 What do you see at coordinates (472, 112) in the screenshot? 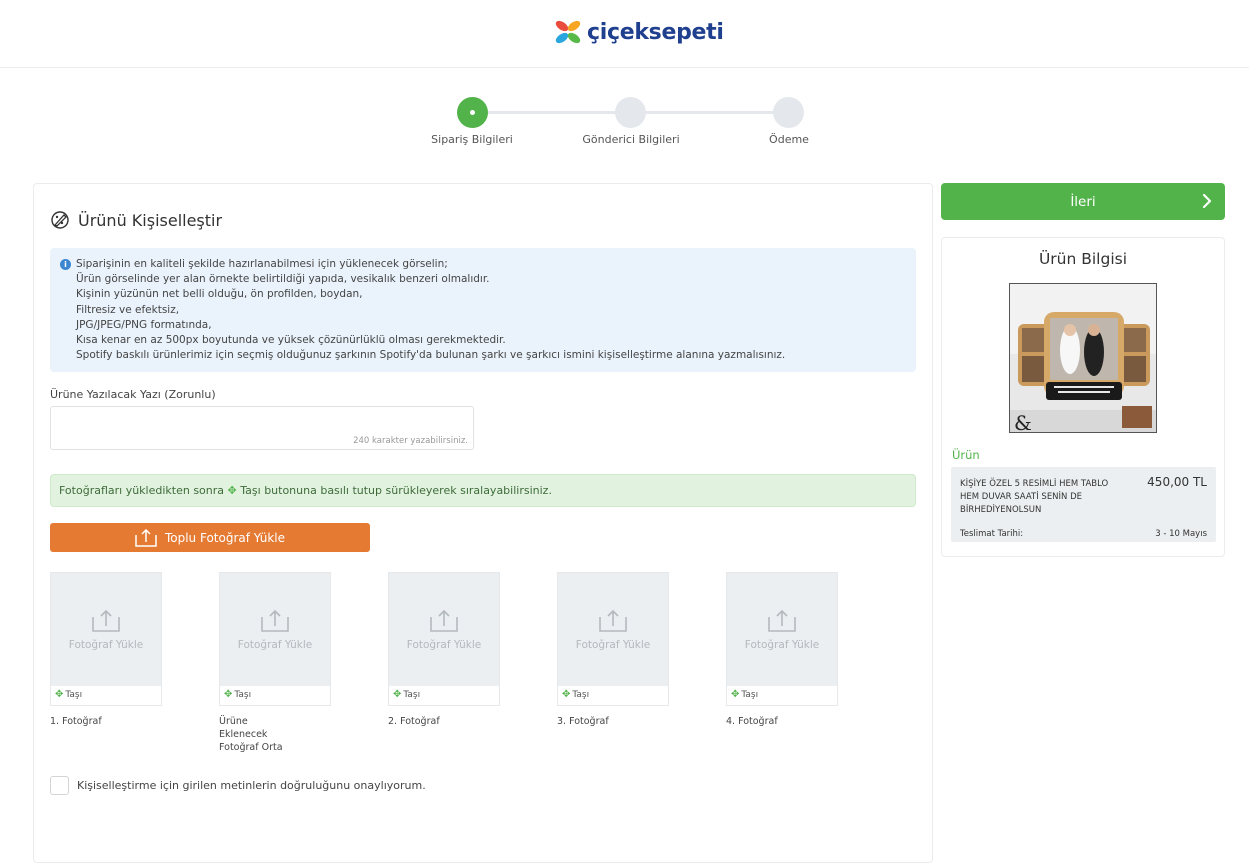
I see `step-dot-siparis` at bounding box center [472, 112].